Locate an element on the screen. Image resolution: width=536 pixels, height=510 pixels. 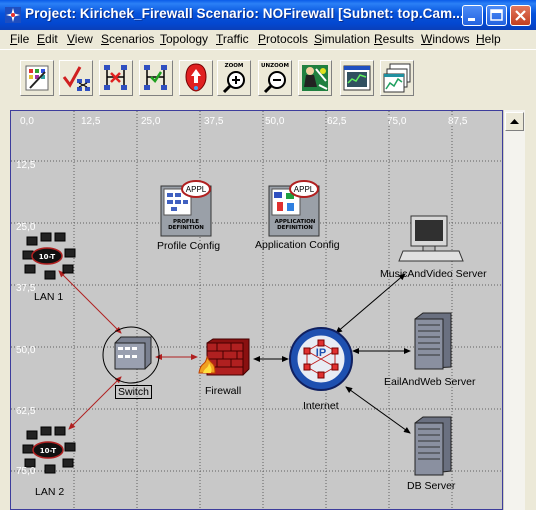
x-tick-3: 37,5 is located at coordinates (214, 121).